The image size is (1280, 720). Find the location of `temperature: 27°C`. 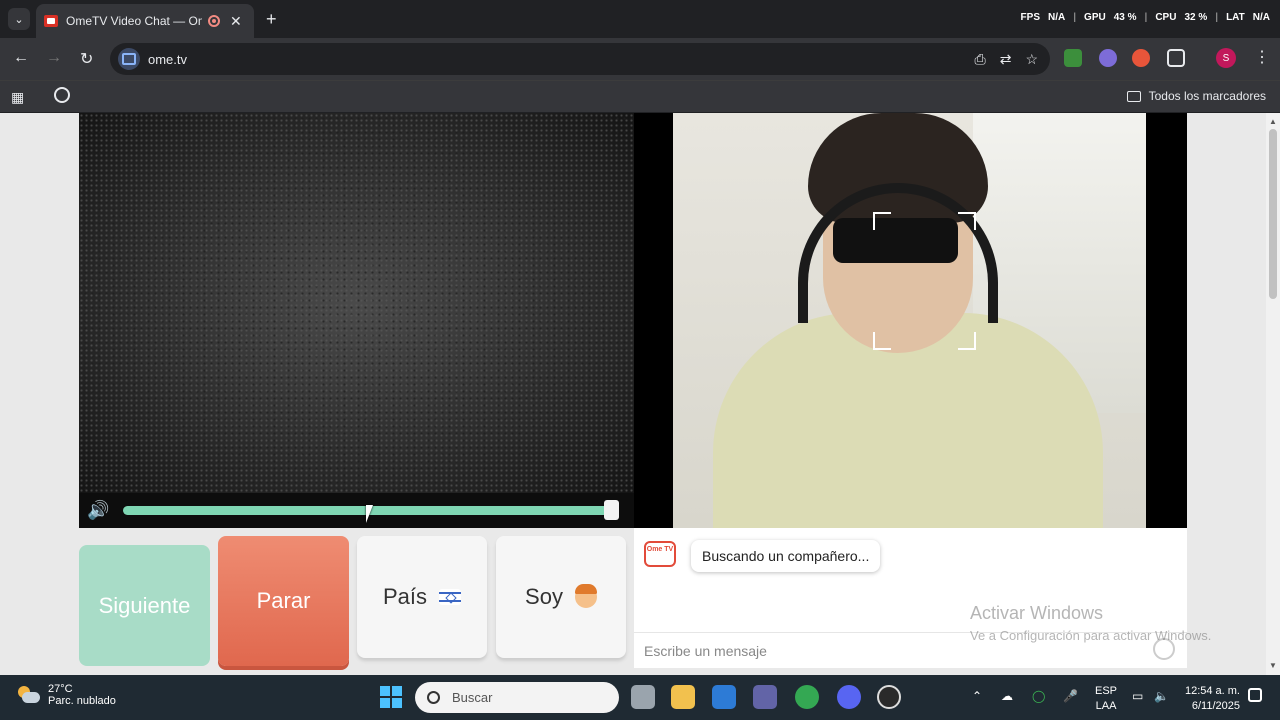

temperature: 27°C is located at coordinates (60, 689).